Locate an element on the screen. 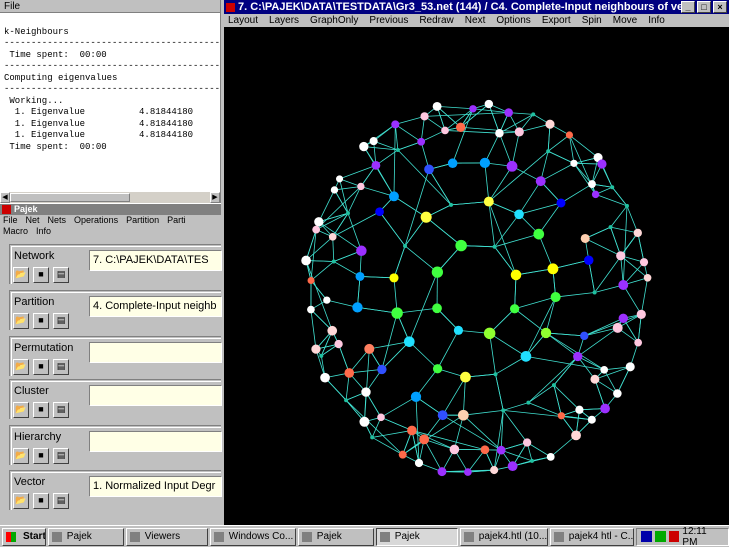 This screenshot has height=547, width=729. pajek-menu-item: Nets is located at coordinates (57, 220).